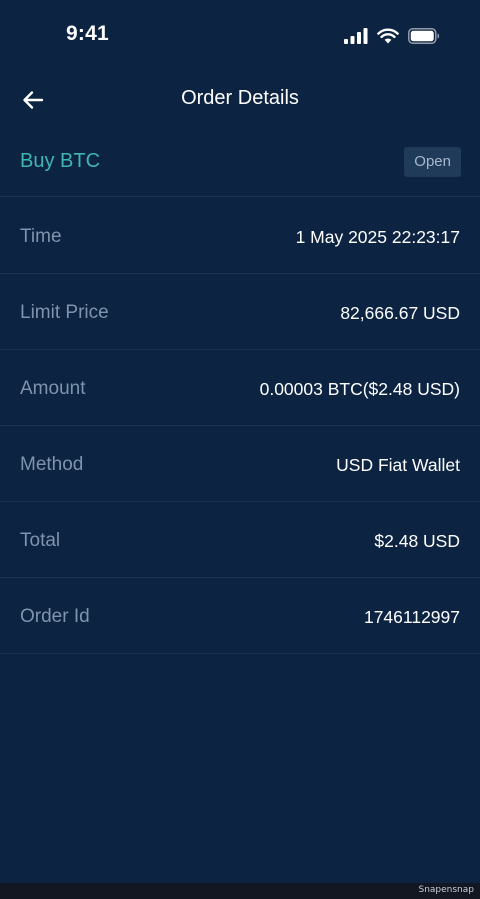 The width and height of the screenshot is (480, 899). What do you see at coordinates (240, 616) in the screenshot?
I see `detail-row-order-id: Order Id 1746112997` at bounding box center [240, 616].